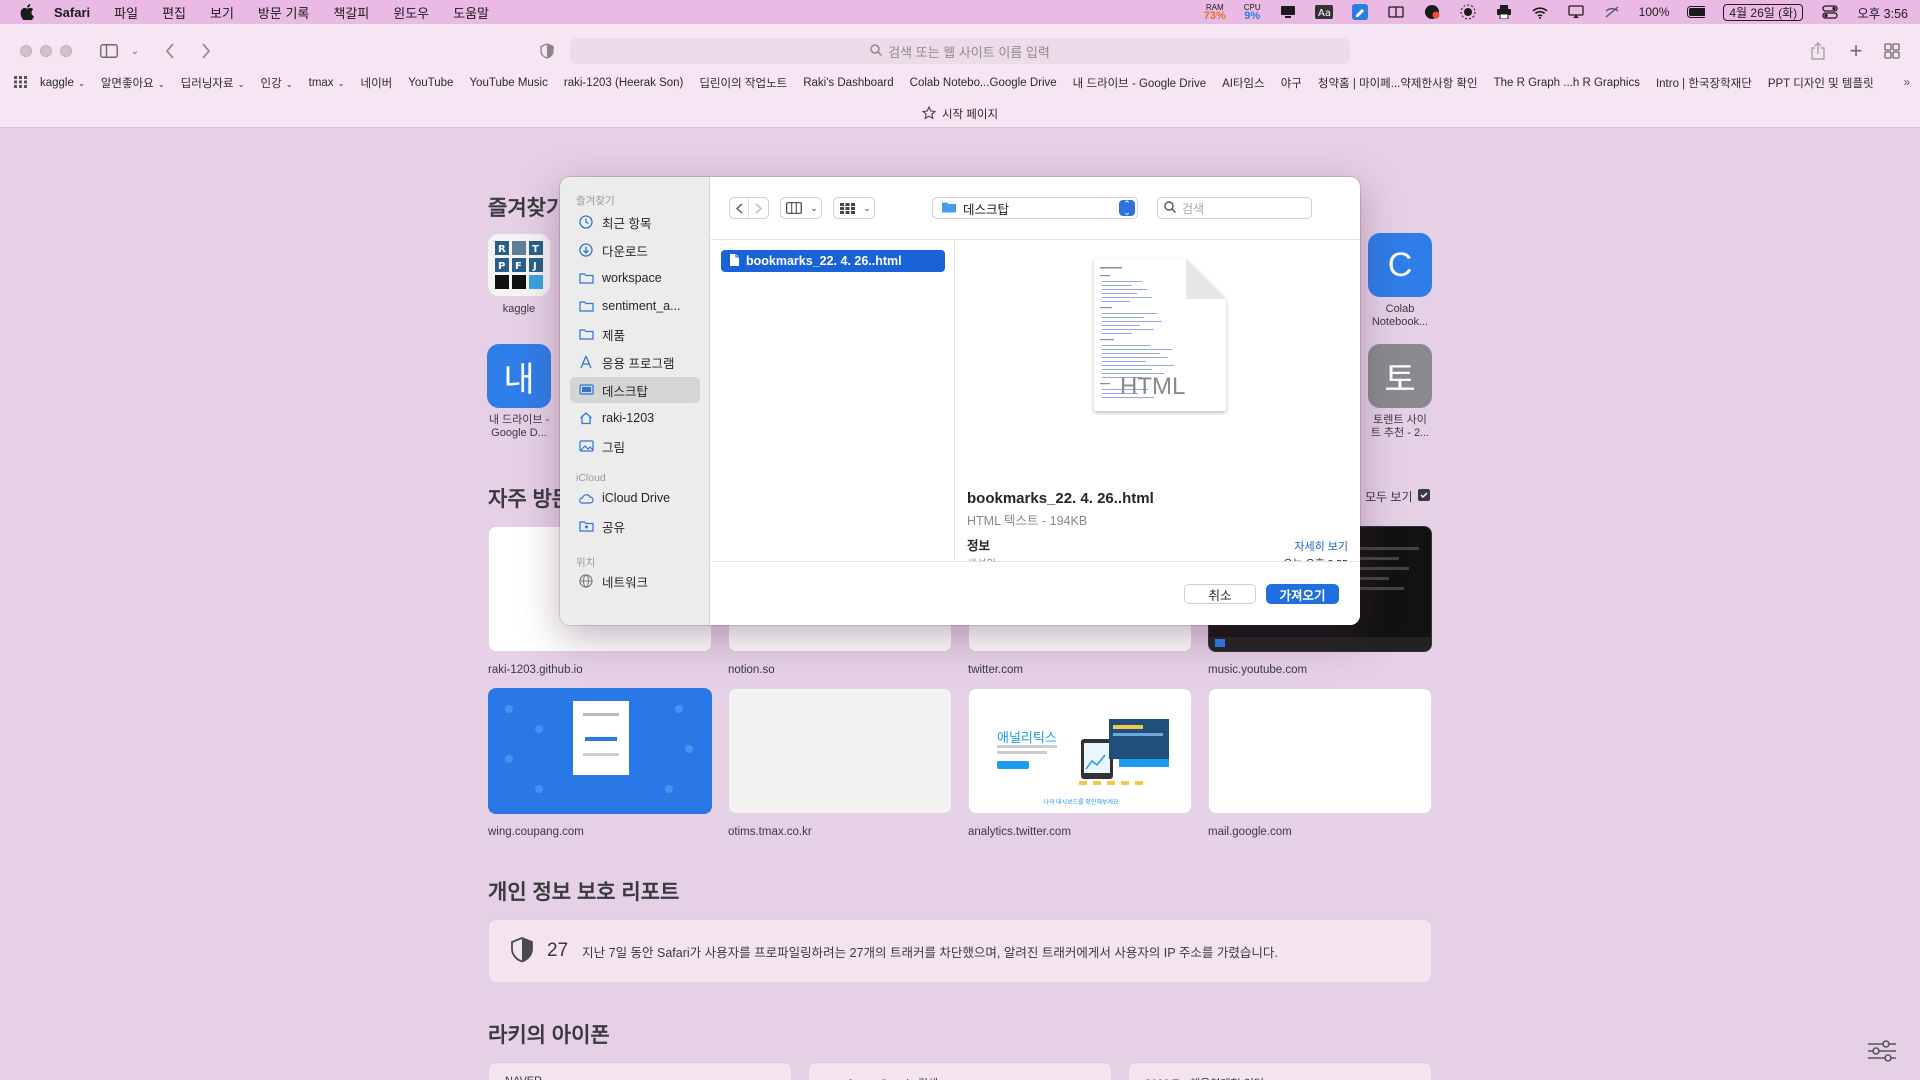 The width and height of the screenshot is (1920, 1080). What do you see at coordinates (1398, 83) in the screenshot?
I see `bookmark-link: 청약홈 | 마이페...약제한사항 확인` at bounding box center [1398, 83].